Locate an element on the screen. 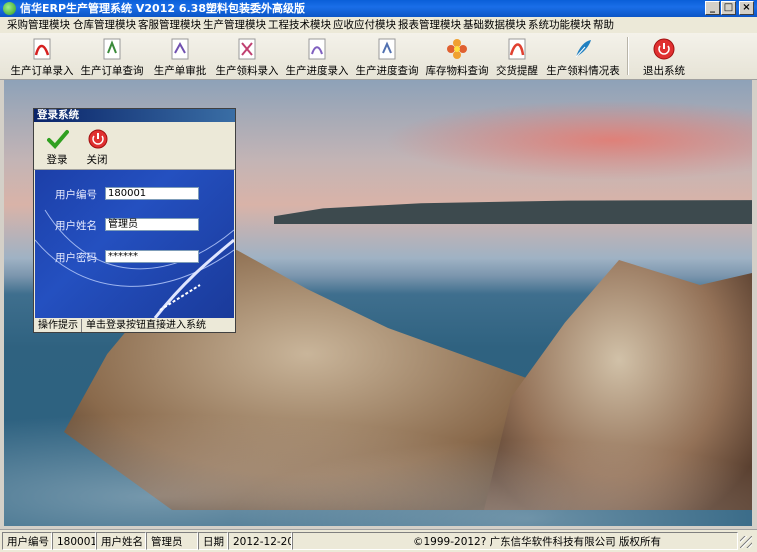 The image size is (757, 552). tool-material-entry: 生产领料录入 is located at coordinates (247, 56).